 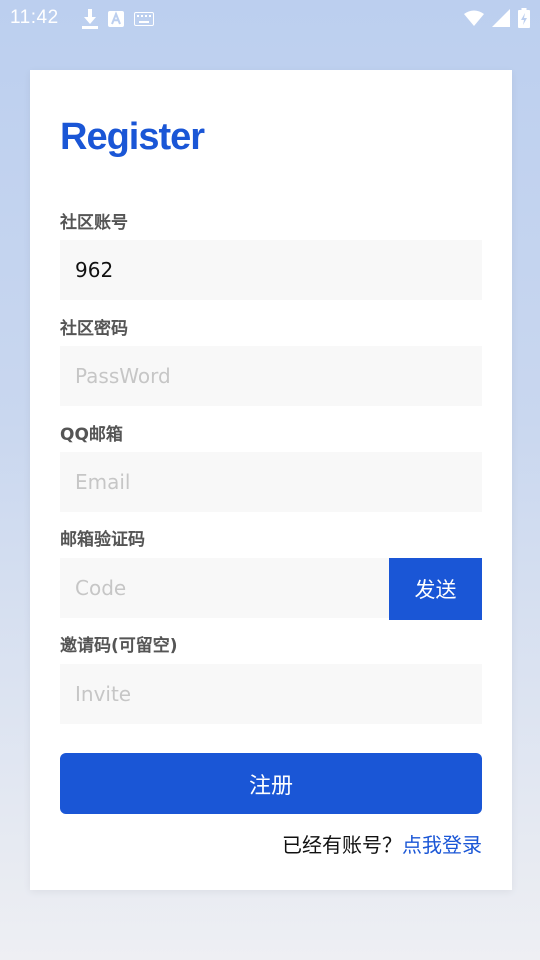 I want to click on a-notification-icon, so click(x=116, y=19).